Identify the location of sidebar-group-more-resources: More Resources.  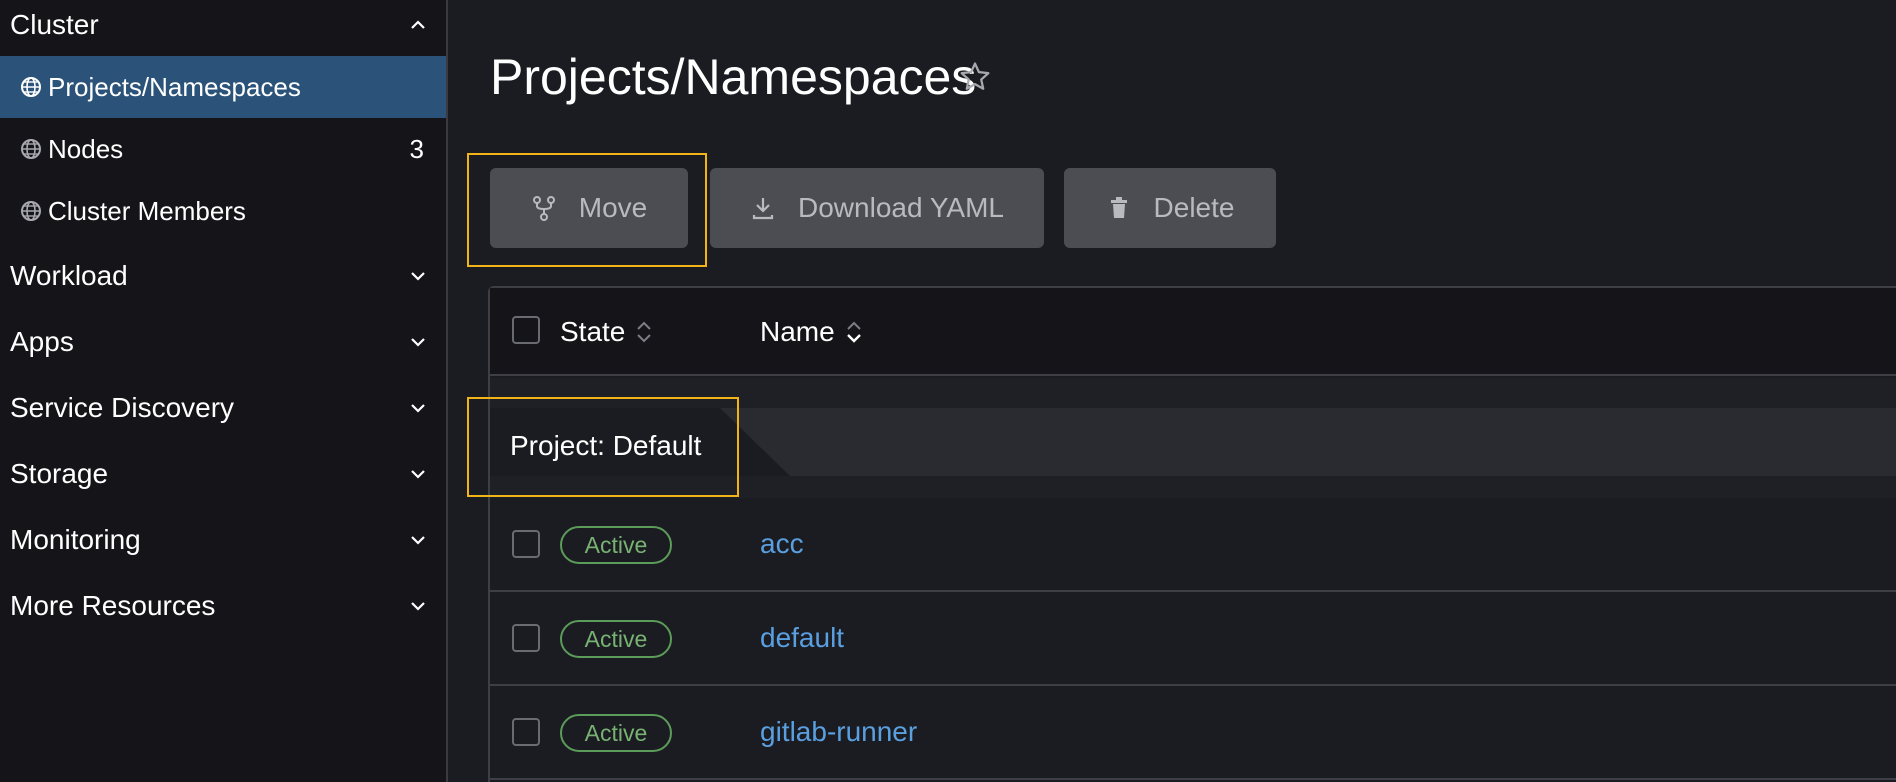
(223, 606).